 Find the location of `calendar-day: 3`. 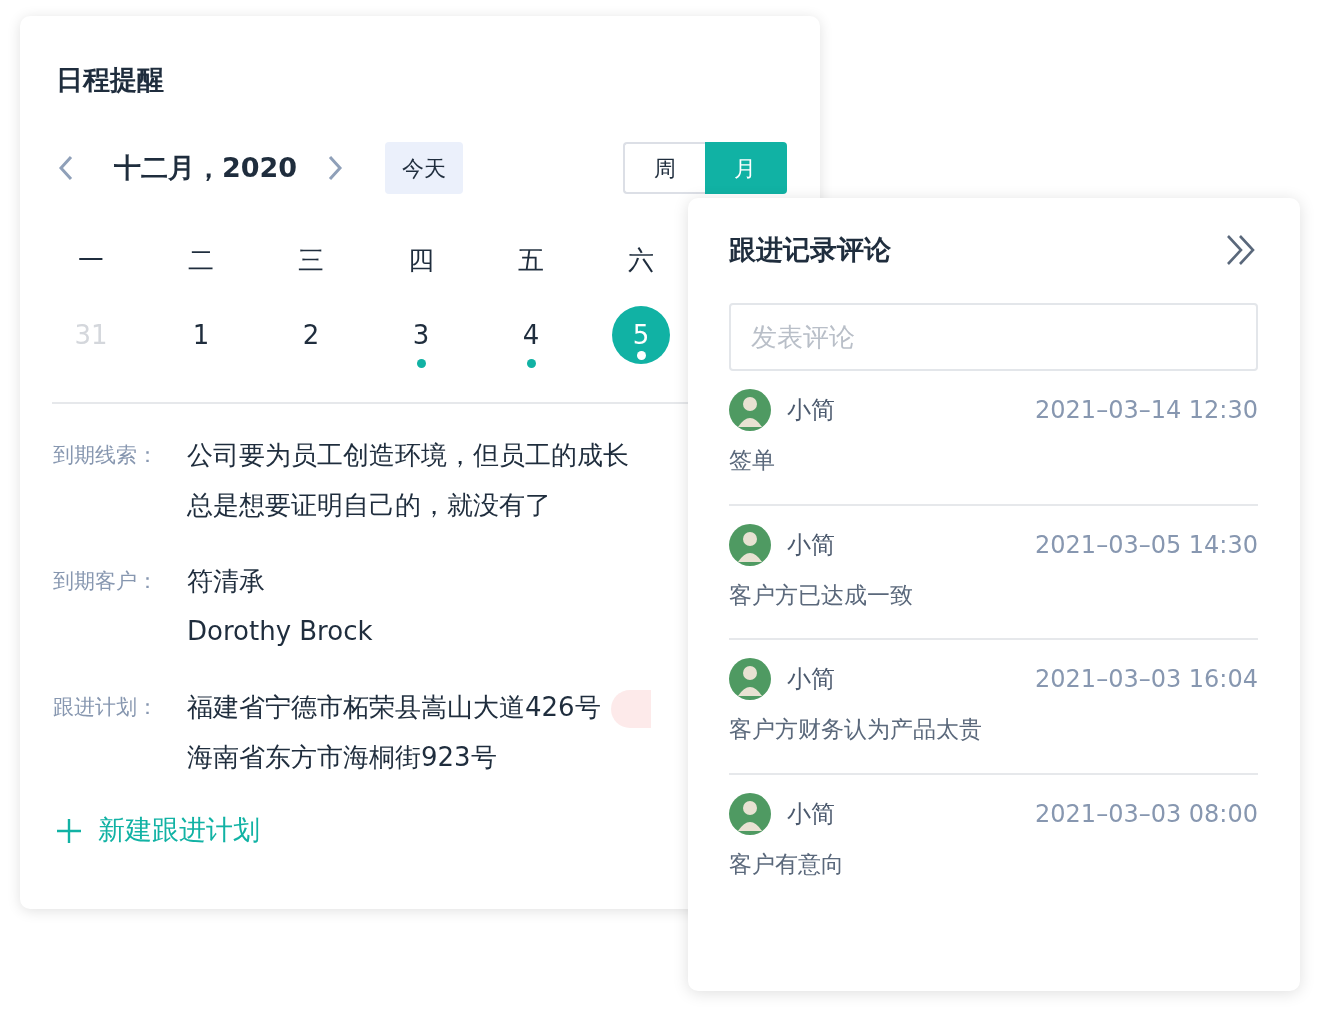

calendar-day: 3 is located at coordinates (421, 335).